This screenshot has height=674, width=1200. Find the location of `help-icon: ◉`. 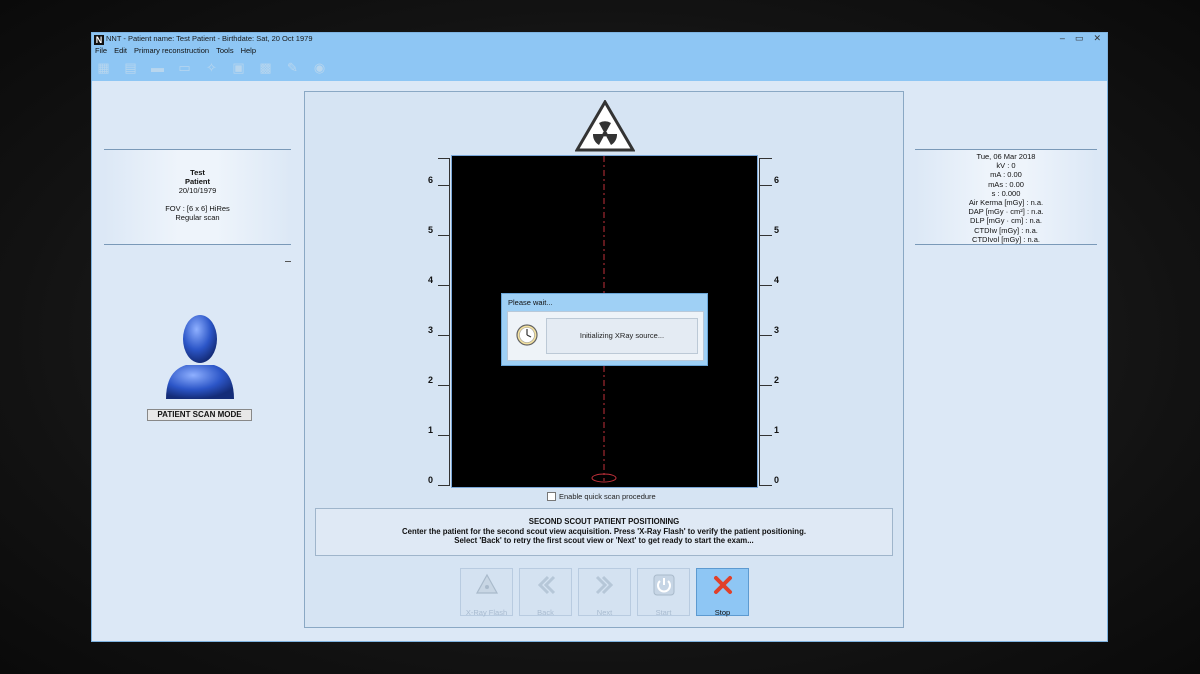

help-icon: ◉ is located at coordinates (319, 67).